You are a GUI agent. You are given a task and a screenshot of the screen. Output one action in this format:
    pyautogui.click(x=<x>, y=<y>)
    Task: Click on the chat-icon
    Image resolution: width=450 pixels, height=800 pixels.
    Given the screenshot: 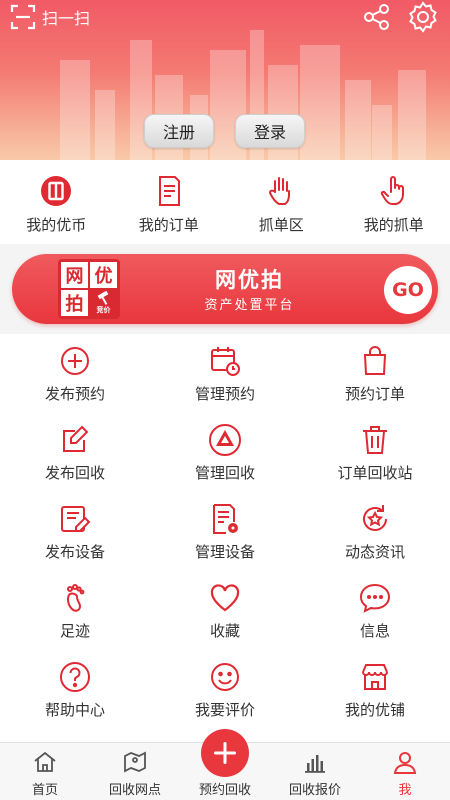 What is the action you would take?
    pyautogui.click(x=375, y=598)
    